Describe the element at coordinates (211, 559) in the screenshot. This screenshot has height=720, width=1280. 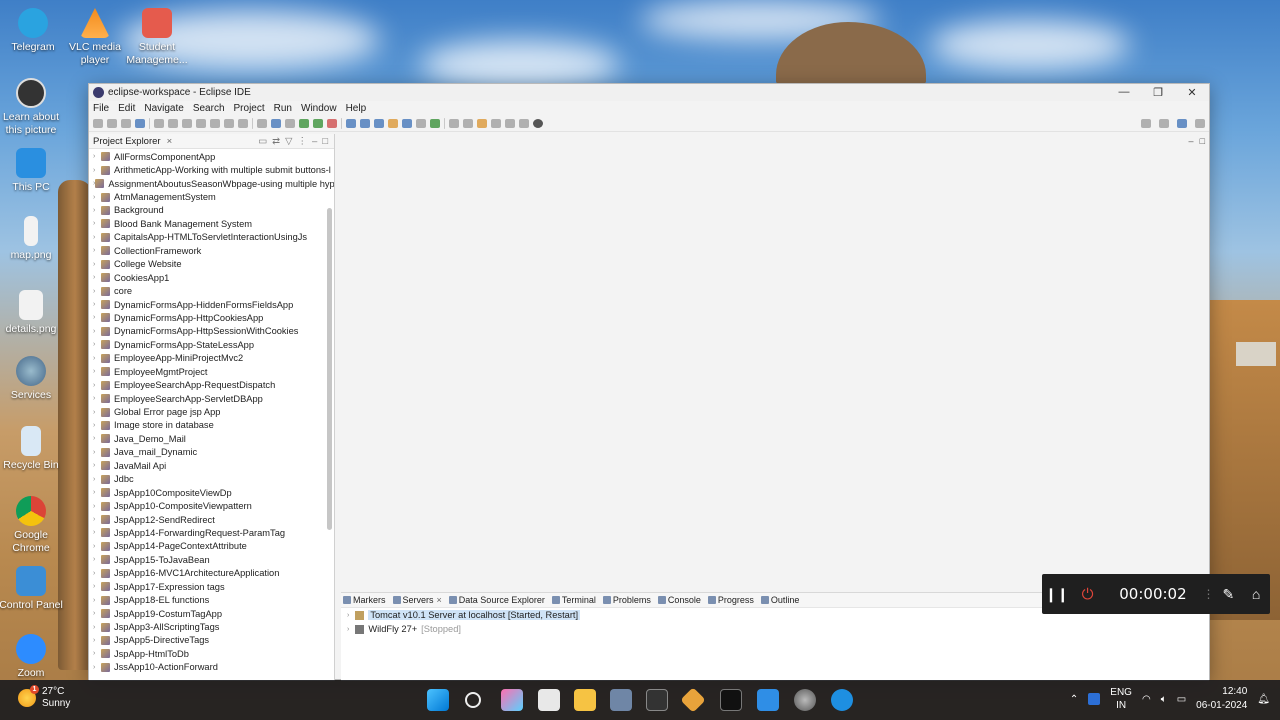
I see `tree-item: › JspApp15-ToJavaBean` at that location.